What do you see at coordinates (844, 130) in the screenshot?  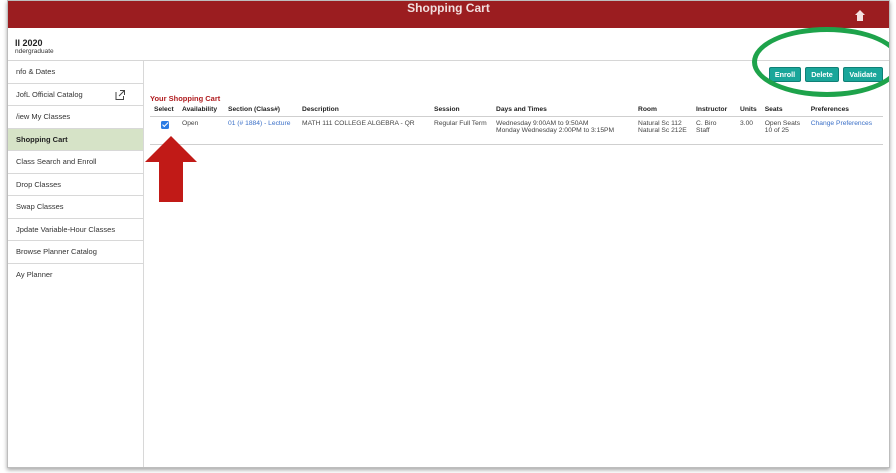 I see `preferences-cell: Change Preferences` at bounding box center [844, 130].